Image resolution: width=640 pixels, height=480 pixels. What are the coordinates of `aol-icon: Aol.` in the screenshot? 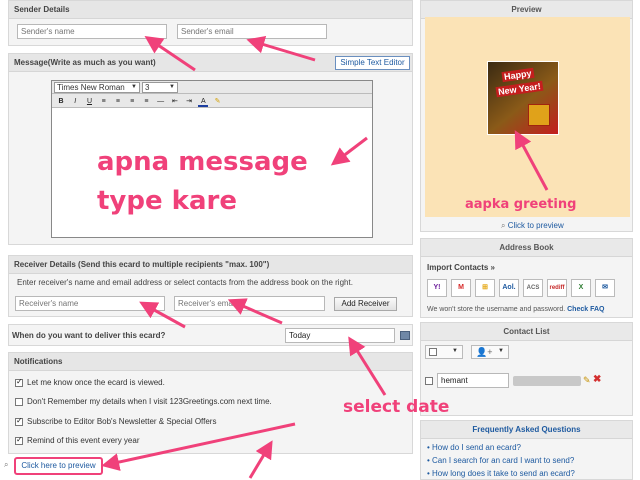 It's located at (509, 288).